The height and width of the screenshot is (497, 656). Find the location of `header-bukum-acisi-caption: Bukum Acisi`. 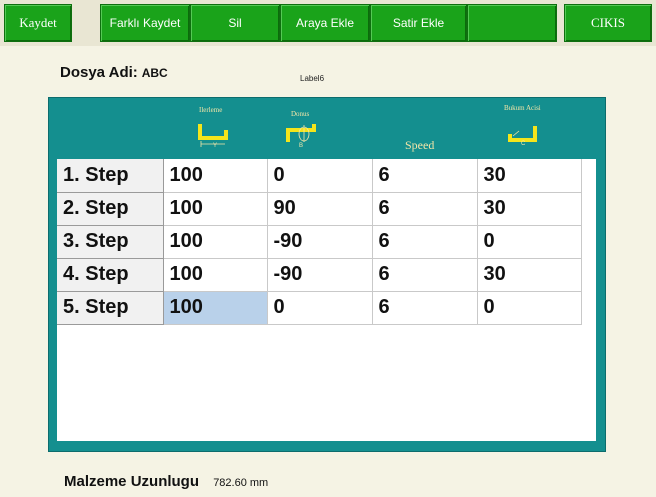

header-bukum-acisi-caption: Bukum Acisi is located at coordinates (522, 108).